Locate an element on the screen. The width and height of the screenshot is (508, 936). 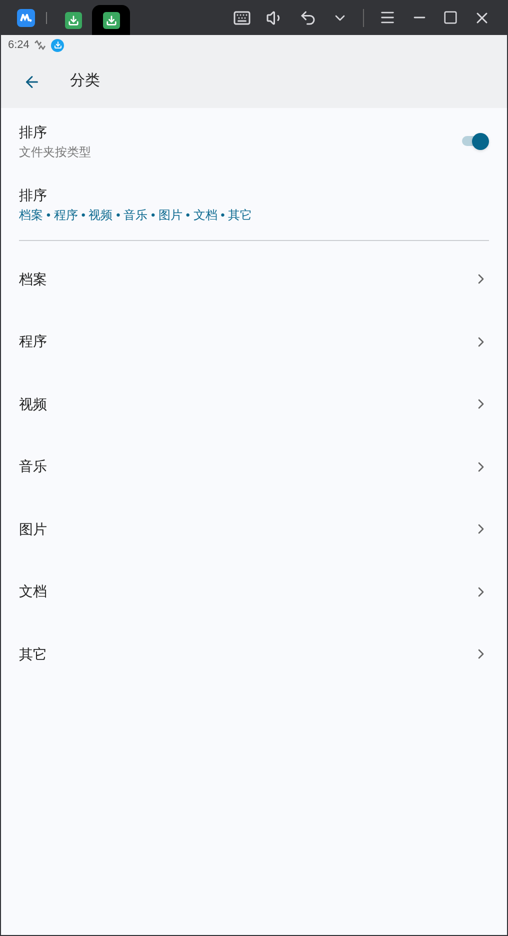
undo-icon is located at coordinates (308, 17).